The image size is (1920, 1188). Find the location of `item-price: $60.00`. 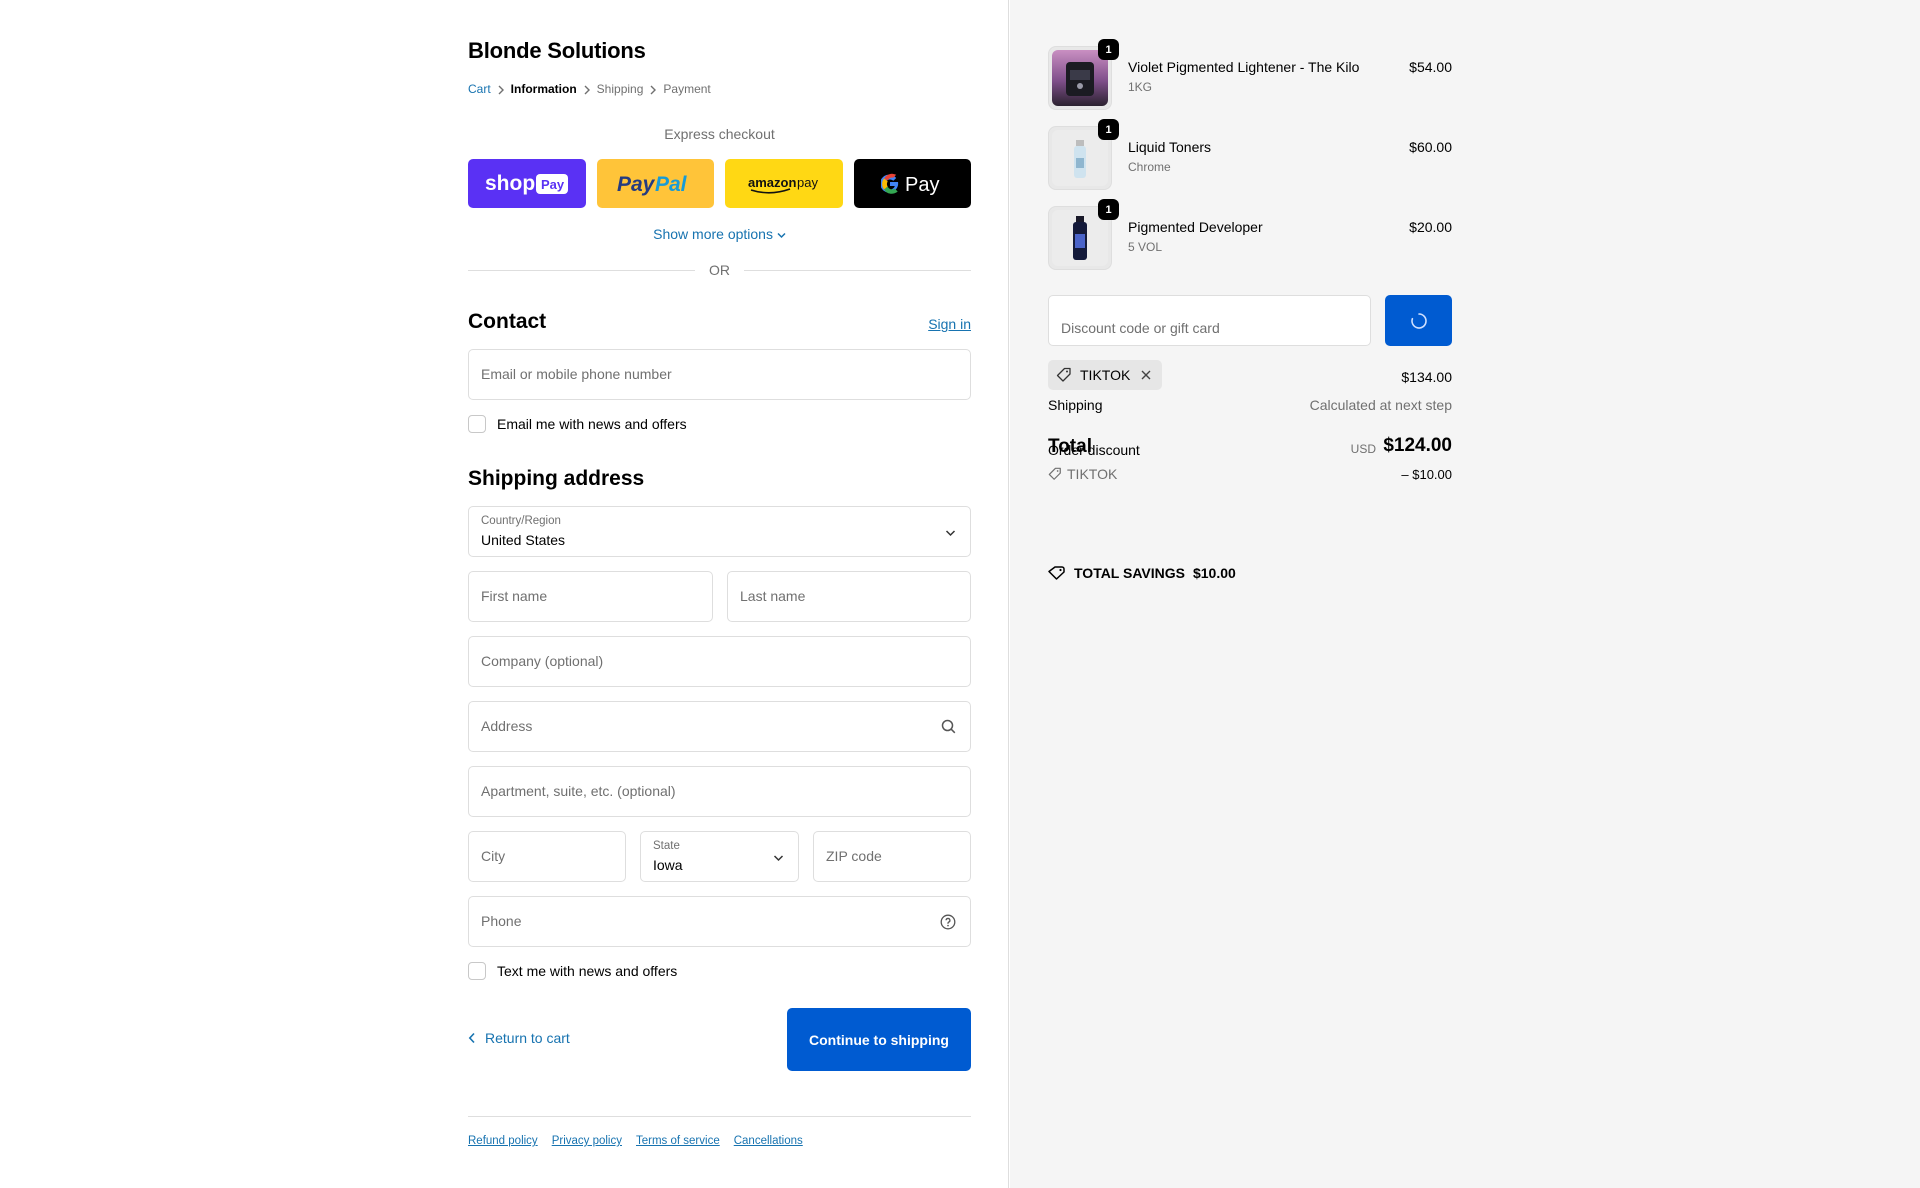

item-price: $60.00 is located at coordinates (1430, 147).